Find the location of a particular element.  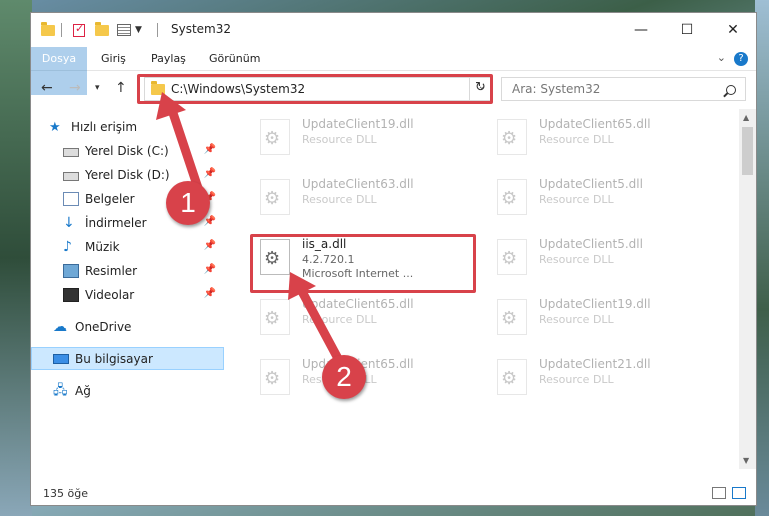

callout-badge-2: 2 is located at coordinates (344, 377).